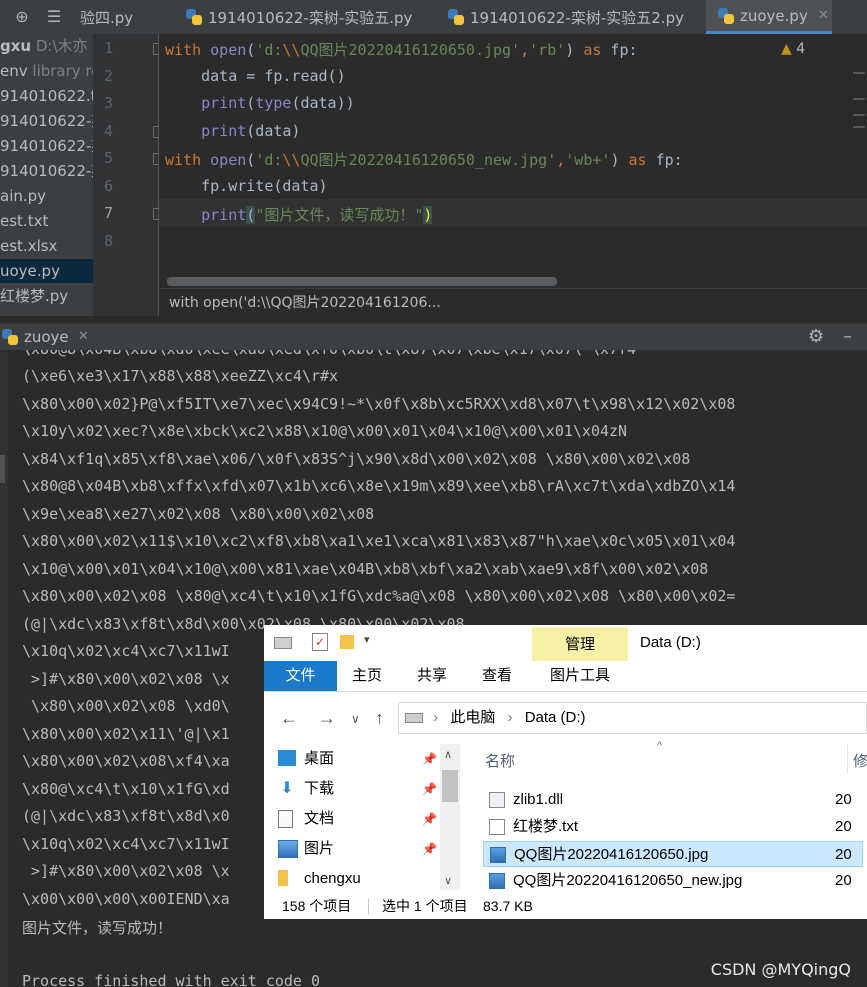 The image size is (867, 987). I want to click on comma: ,, so click(561, 160).